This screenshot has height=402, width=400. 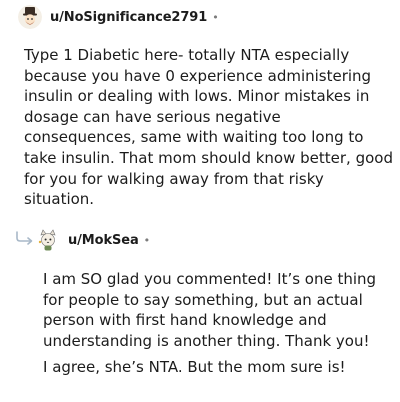 What do you see at coordinates (128, 17) in the screenshot?
I see `comment-username: u/NoSignificance2791` at bounding box center [128, 17].